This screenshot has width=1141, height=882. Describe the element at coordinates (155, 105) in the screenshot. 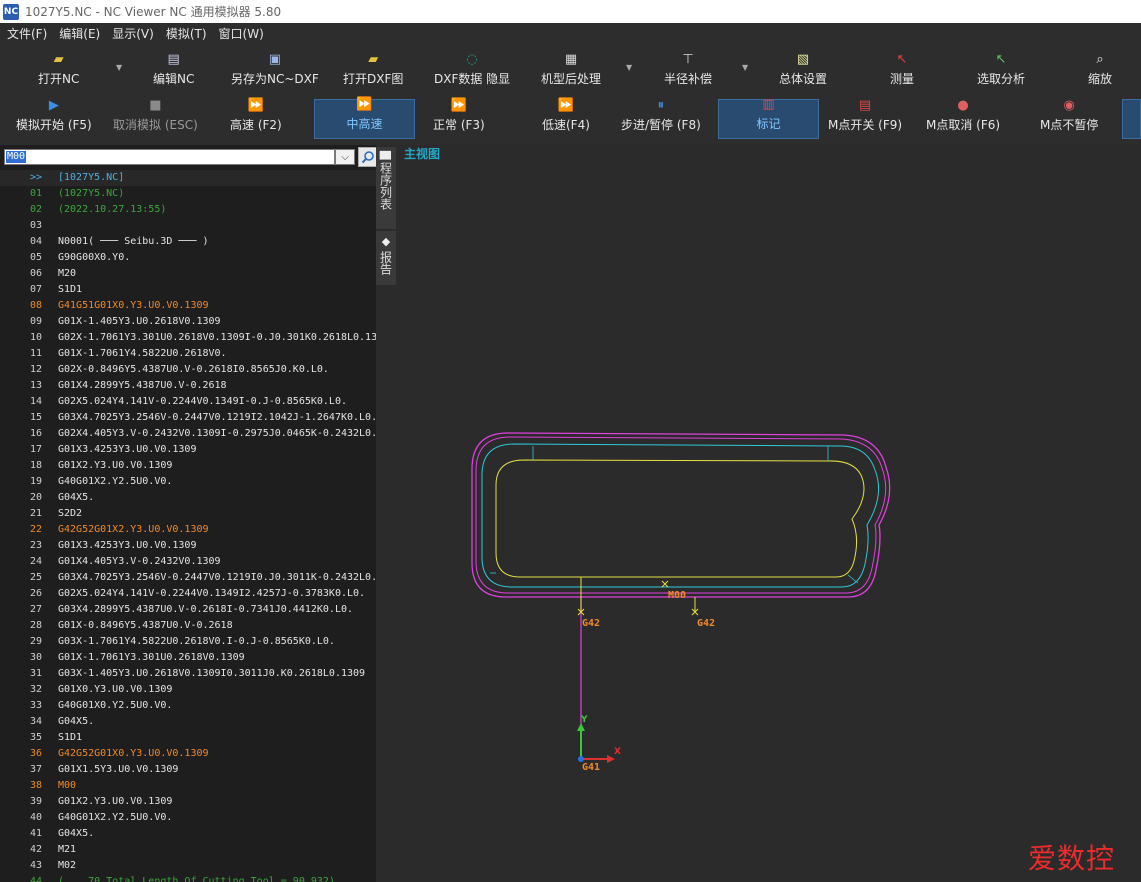

I see `stop-icon: ■` at that location.